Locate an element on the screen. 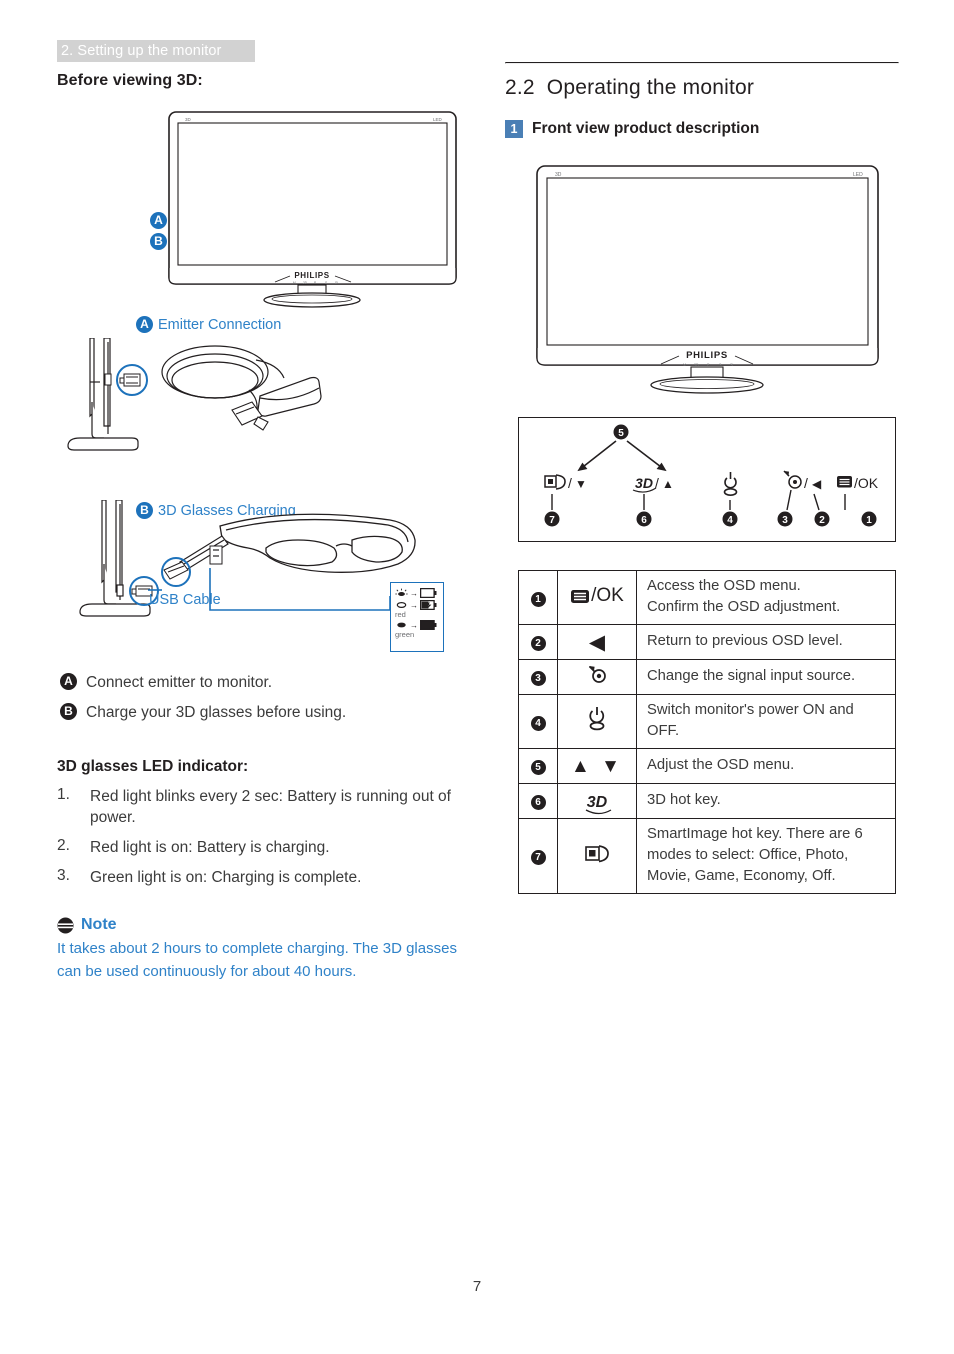 The width and height of the screenshot is (954, 1354). input-source-icon is located at coordinates (597, 674).